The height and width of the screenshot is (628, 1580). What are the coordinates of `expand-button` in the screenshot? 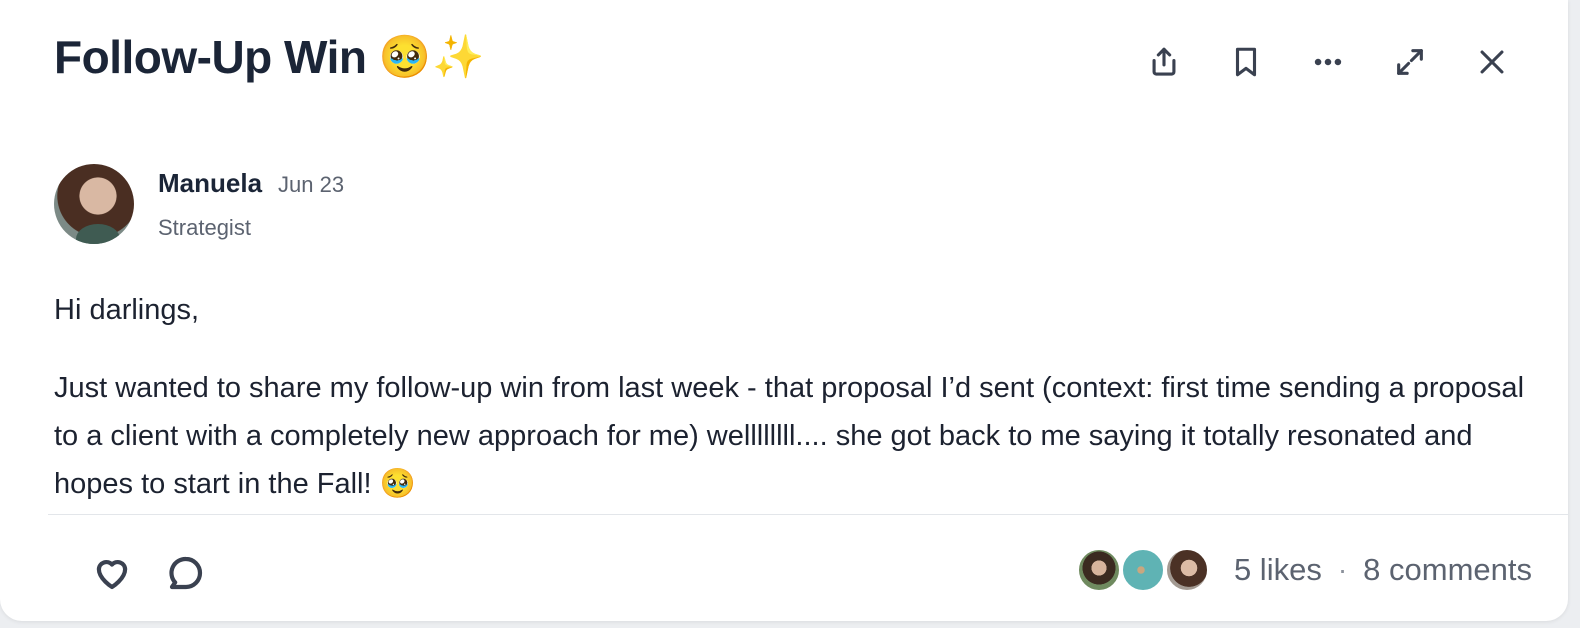 It's located at (1410, 62).